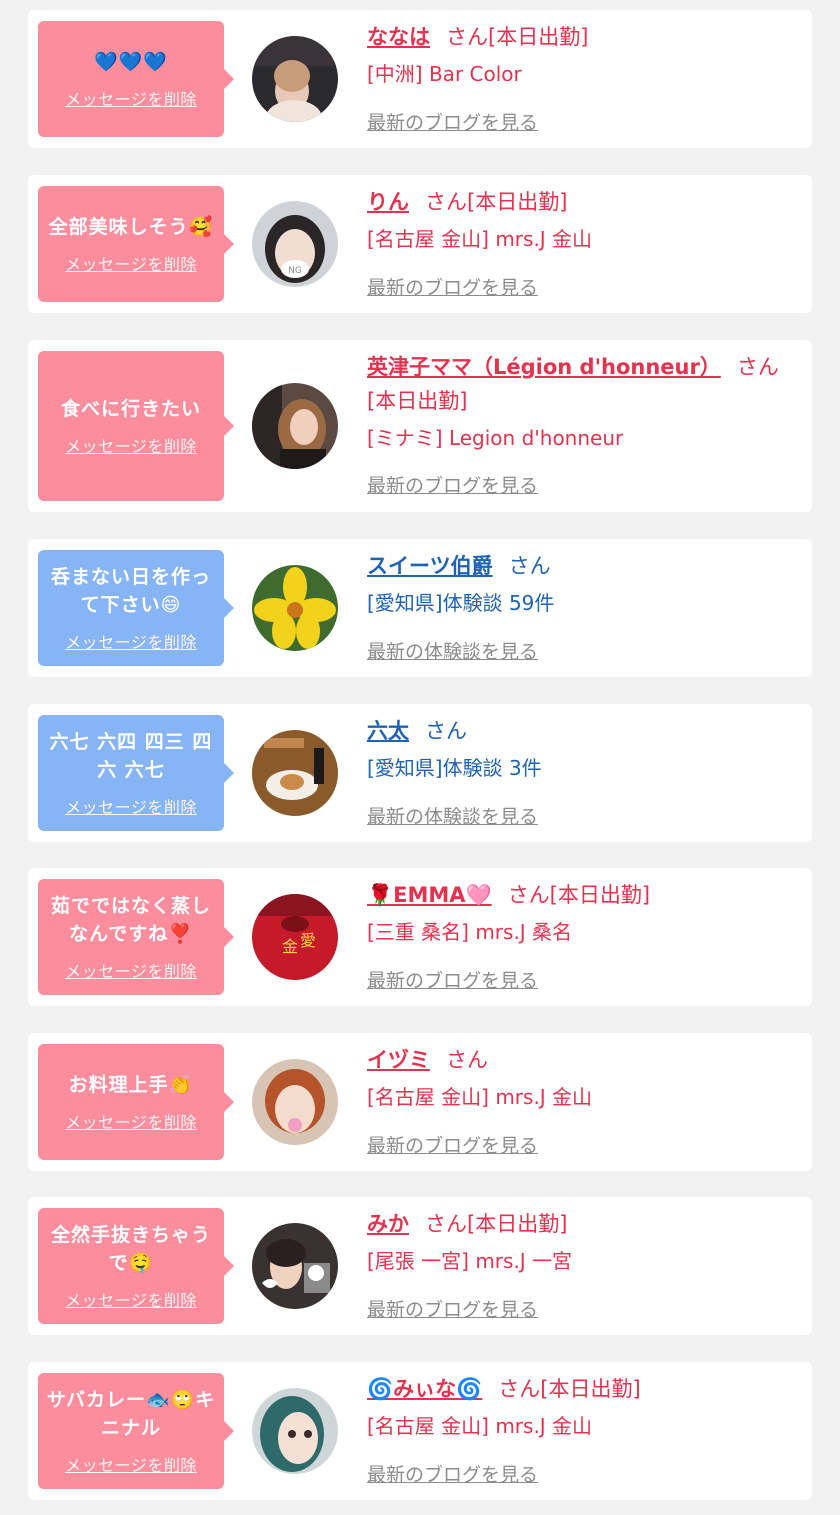  What do you see at coordinates (308, 940) in the screenshot?
I see `svg-text: 愛` at bounding box center [308, 940].